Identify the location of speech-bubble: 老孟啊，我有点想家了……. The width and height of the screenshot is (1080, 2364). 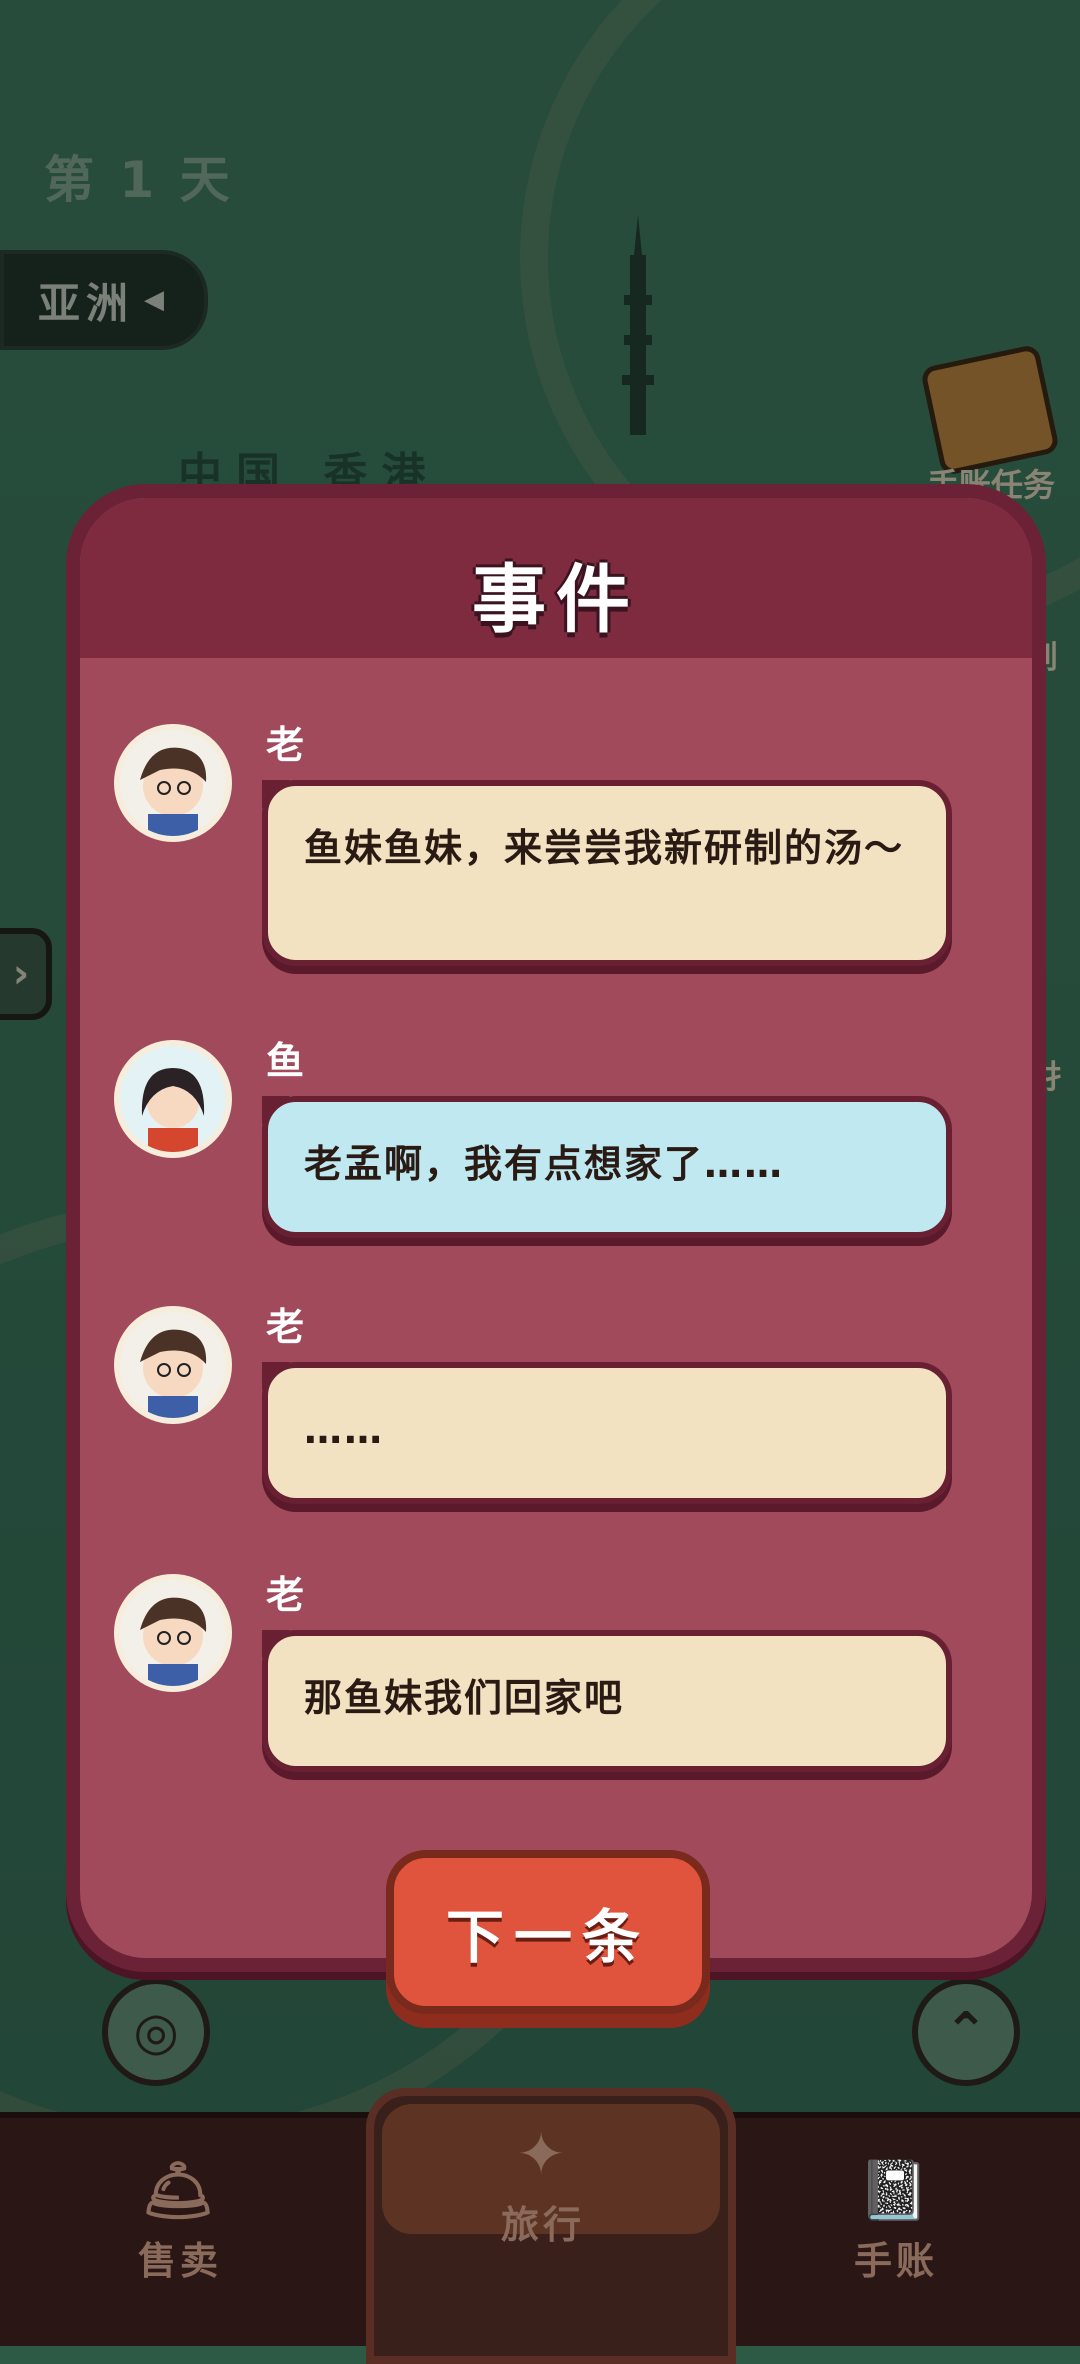
(607, 1167).